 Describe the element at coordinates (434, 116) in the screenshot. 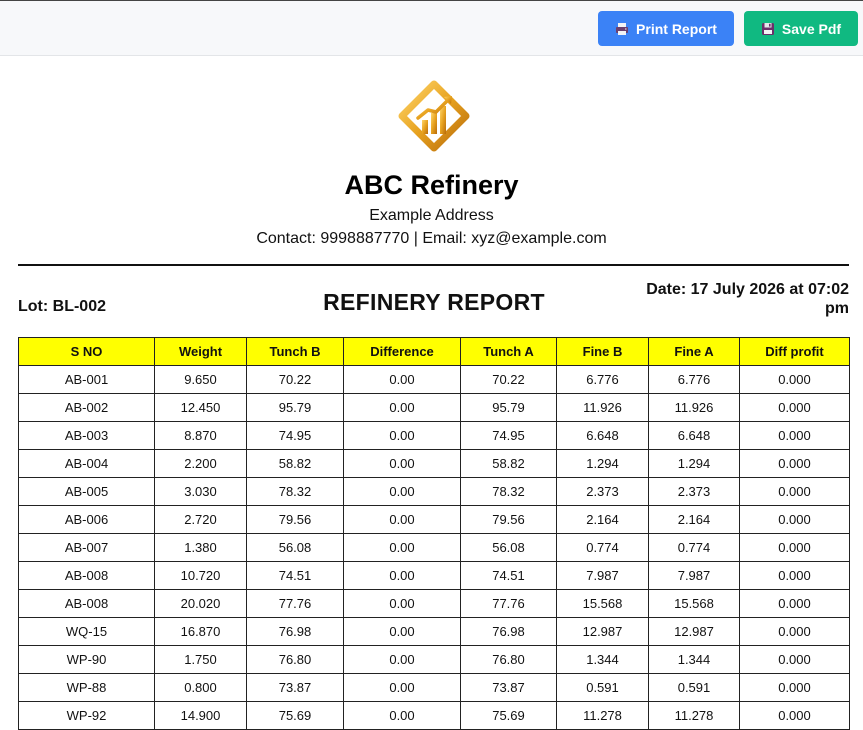

I see `company-logo-icon` at that location.